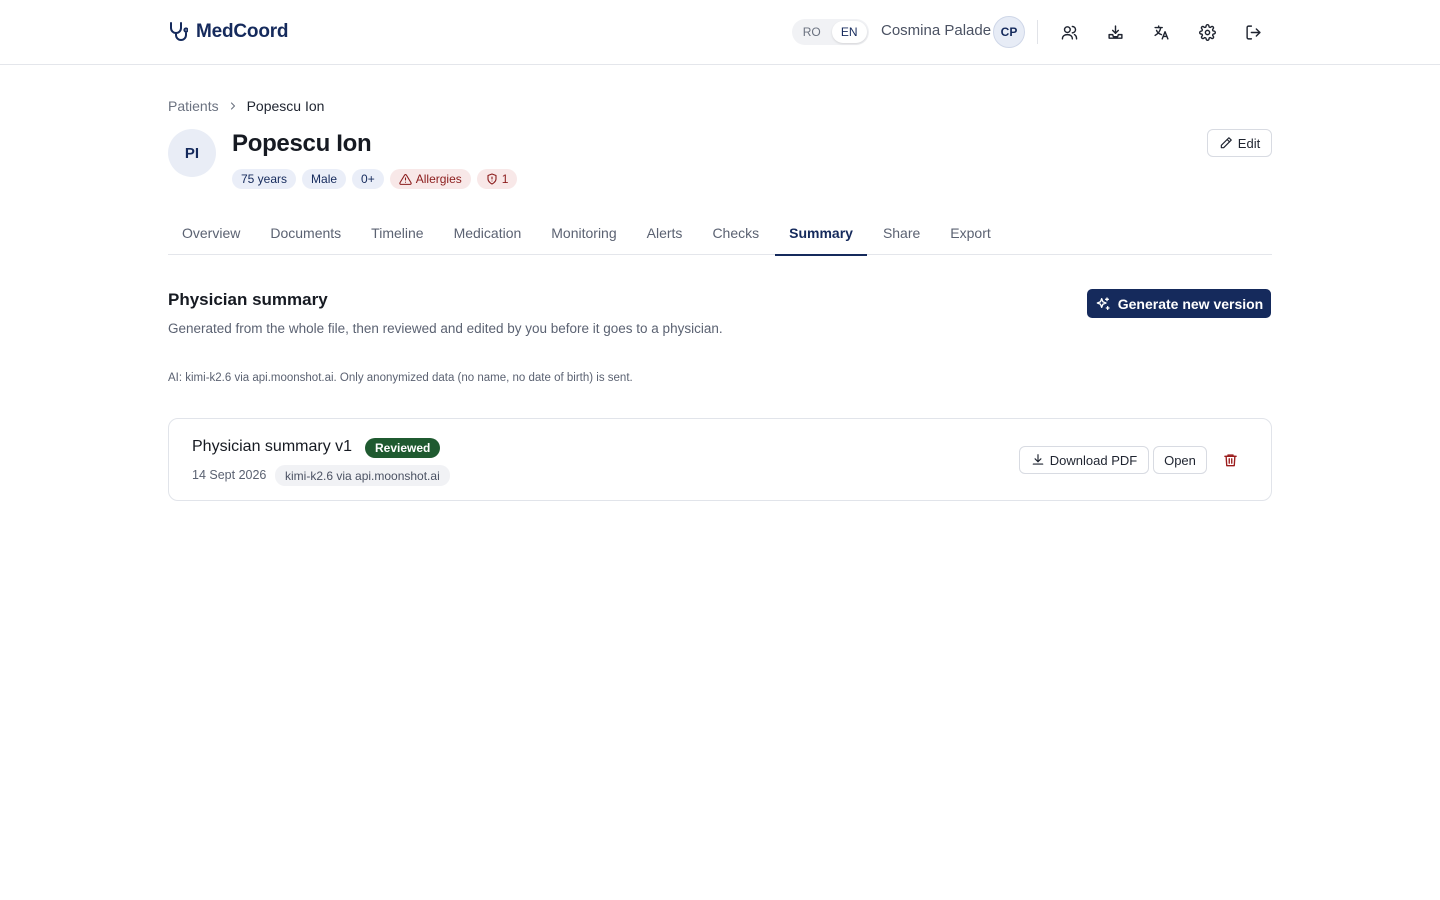 The width and height of the screenshot is (1440, 900). Describe the element at coordinates (1093, 460) in the screenshot. I see `download-pdf-label: Download PDF` at that location.